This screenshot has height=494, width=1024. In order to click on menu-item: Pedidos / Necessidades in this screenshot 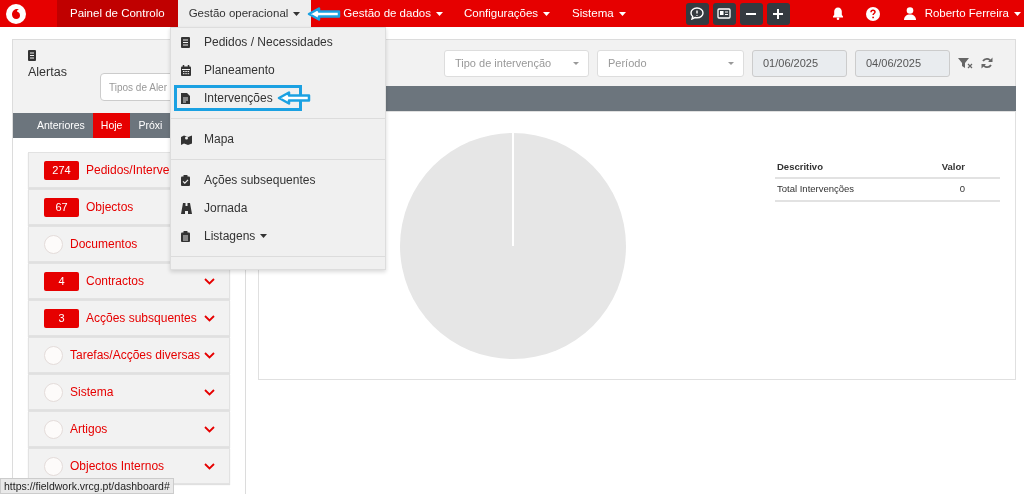, I will do `click(278, 42)`.